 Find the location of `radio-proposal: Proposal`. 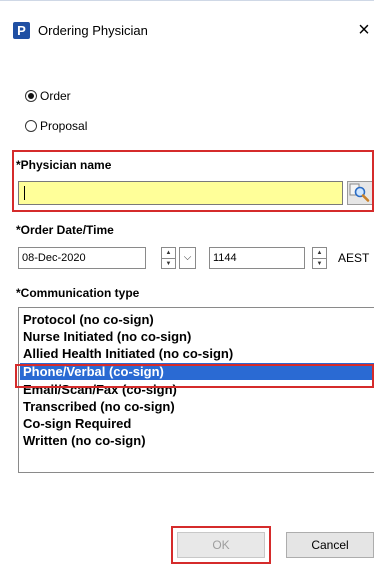

radio-proposal: Proposal is located at coordinates (56, 126).